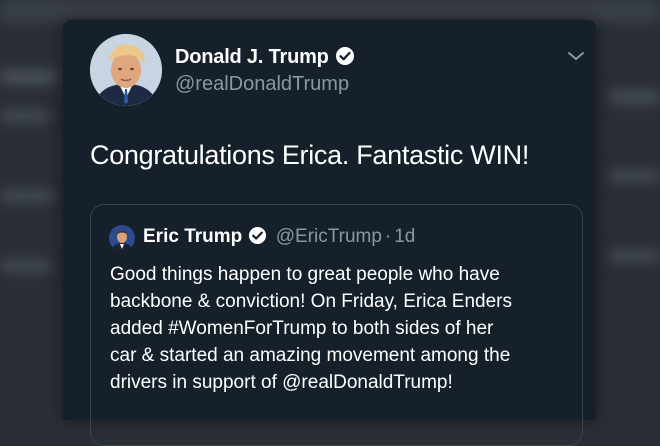 The width and height of the screenshot is (660, 446). I want to click on chevron-down-icon, so click(576, 56).